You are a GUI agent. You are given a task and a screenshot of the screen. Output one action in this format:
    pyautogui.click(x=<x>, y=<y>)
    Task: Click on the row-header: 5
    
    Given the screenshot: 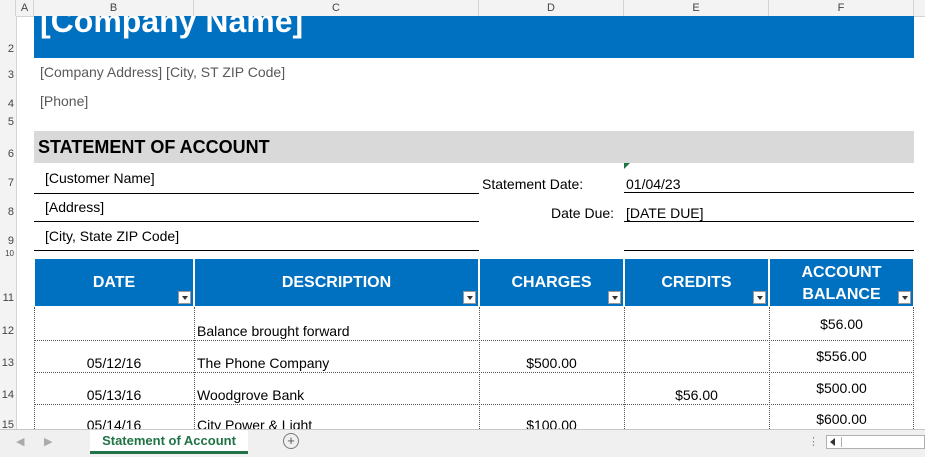 What is the action you would take?
    pyautogui.click(x=8, y=122)
    